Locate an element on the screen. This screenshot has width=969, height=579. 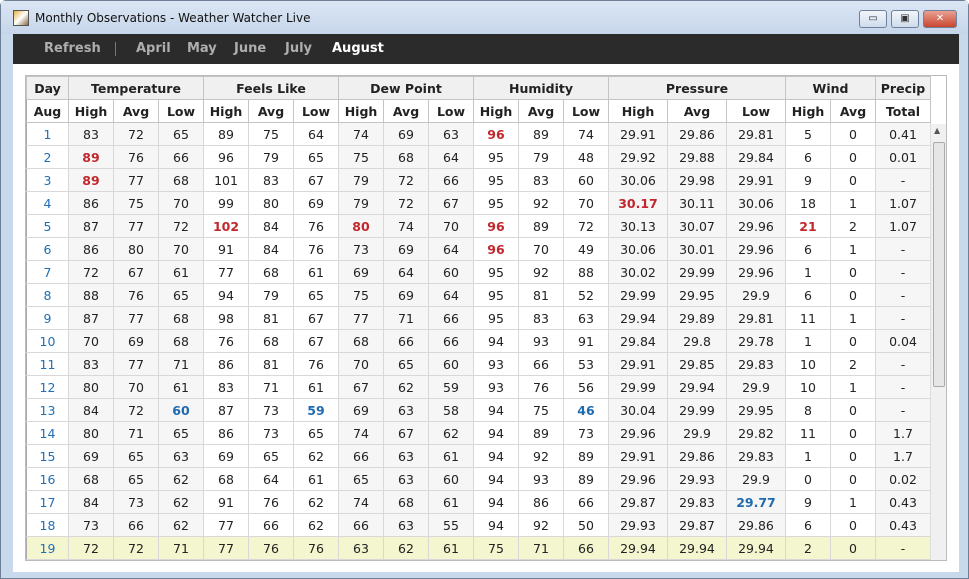
scroll-up-arrow-icon: ▲ is located at coordinates (937, 130).